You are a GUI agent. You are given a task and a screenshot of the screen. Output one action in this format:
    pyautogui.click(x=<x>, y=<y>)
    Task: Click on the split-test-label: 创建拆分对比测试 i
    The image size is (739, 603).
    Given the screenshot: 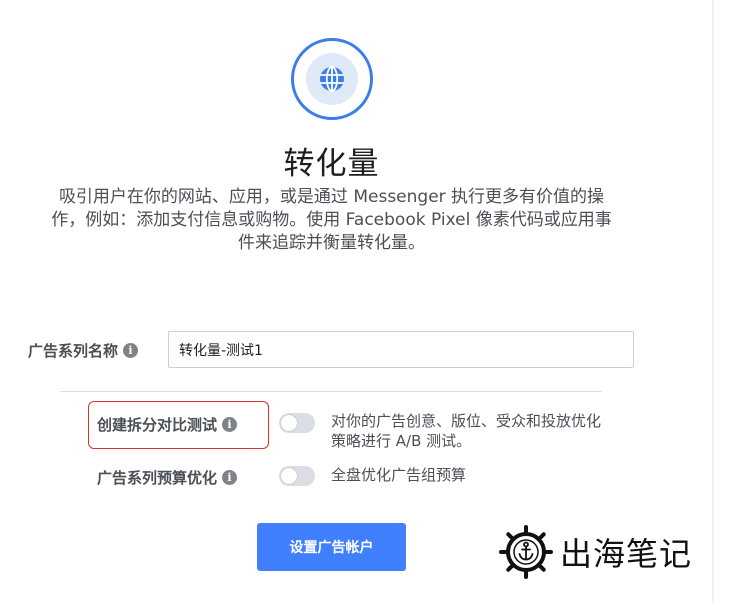 What is the action you would take?
    pyautogui.click(x=167, y=424)
    